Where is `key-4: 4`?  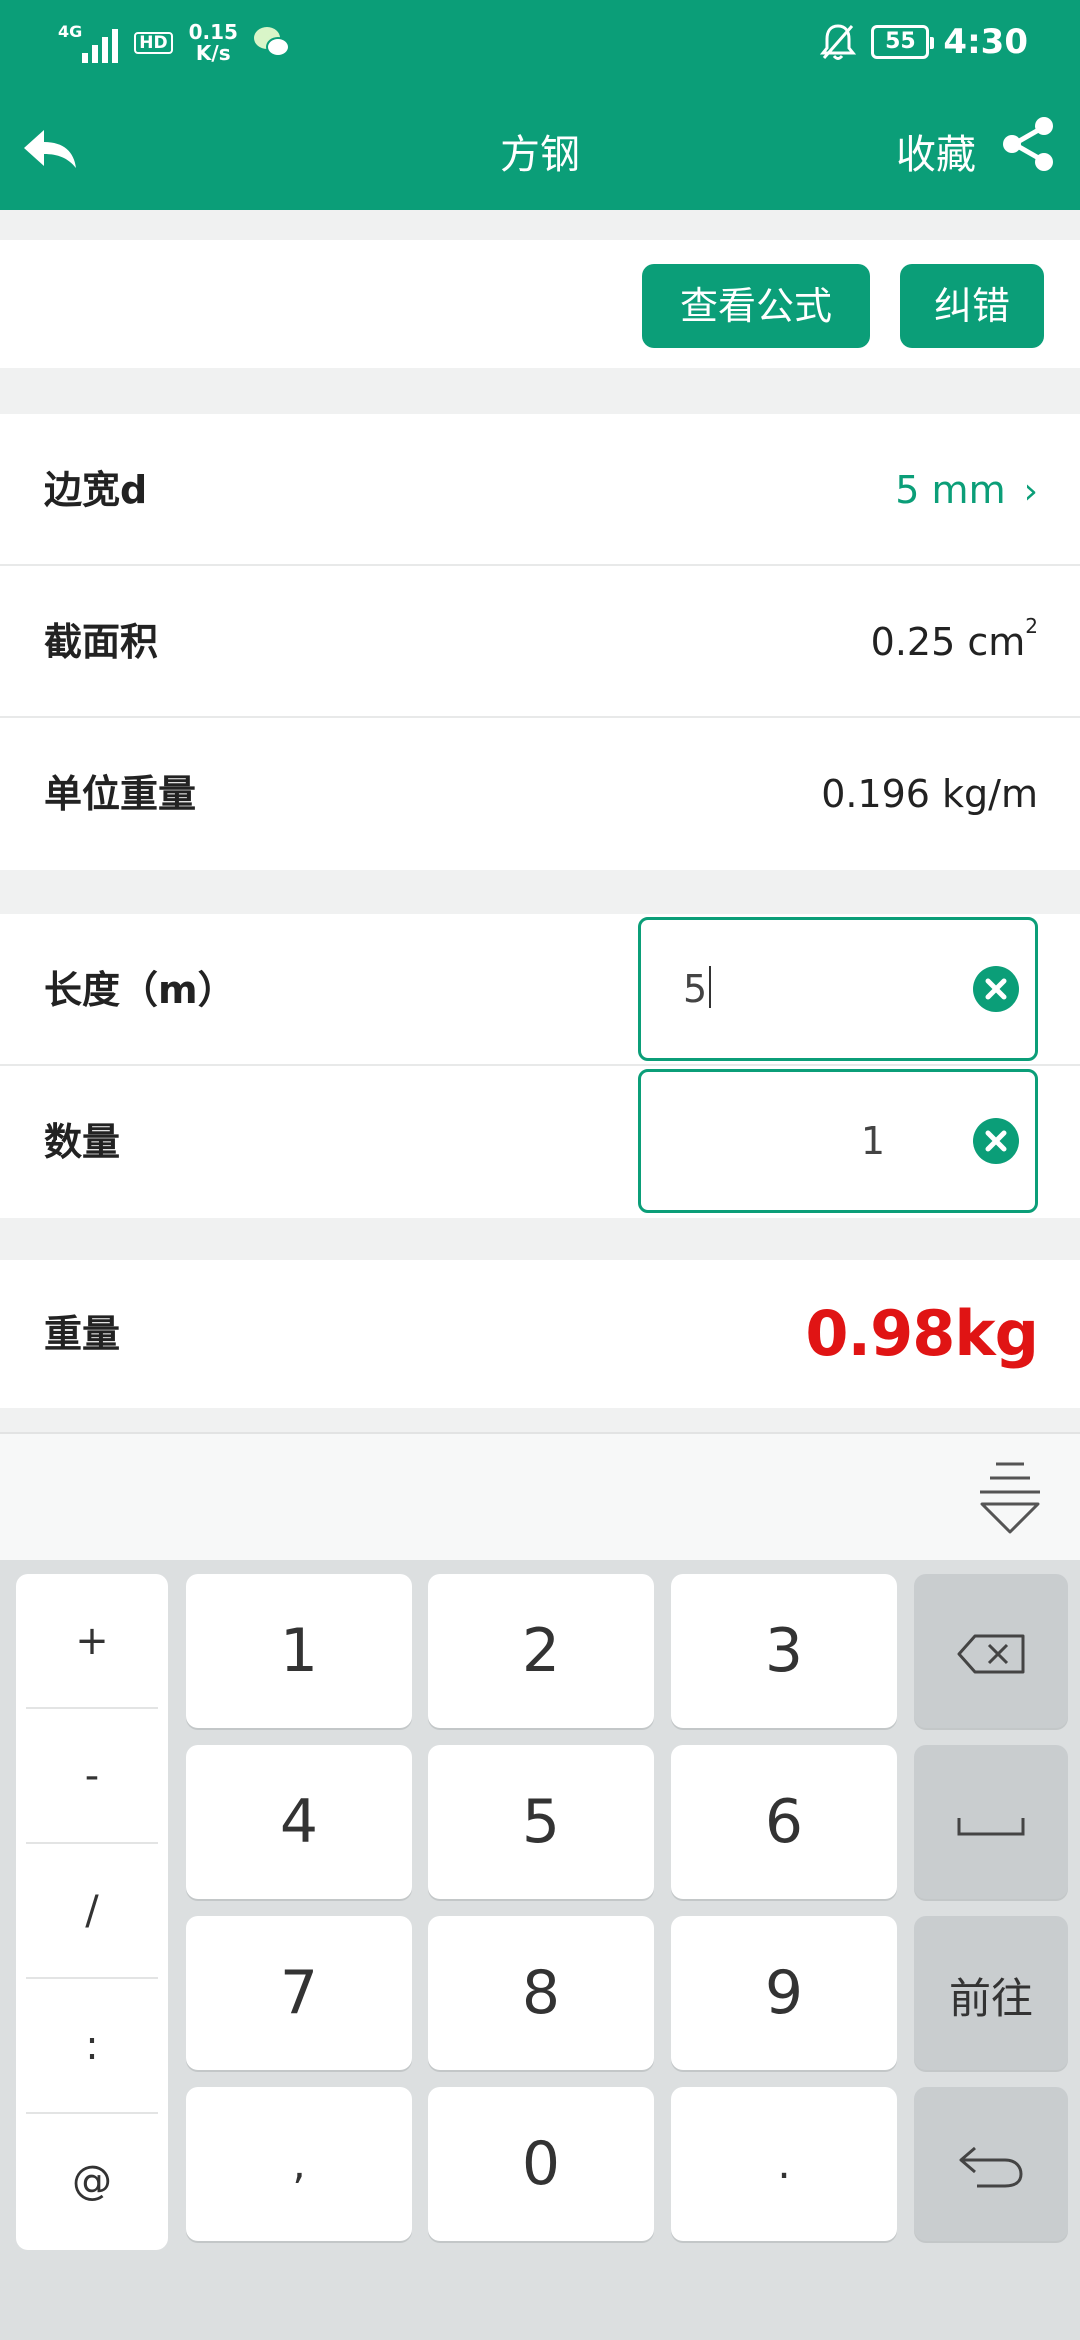 key-4: 4 is located at coordinates (299, 1822).